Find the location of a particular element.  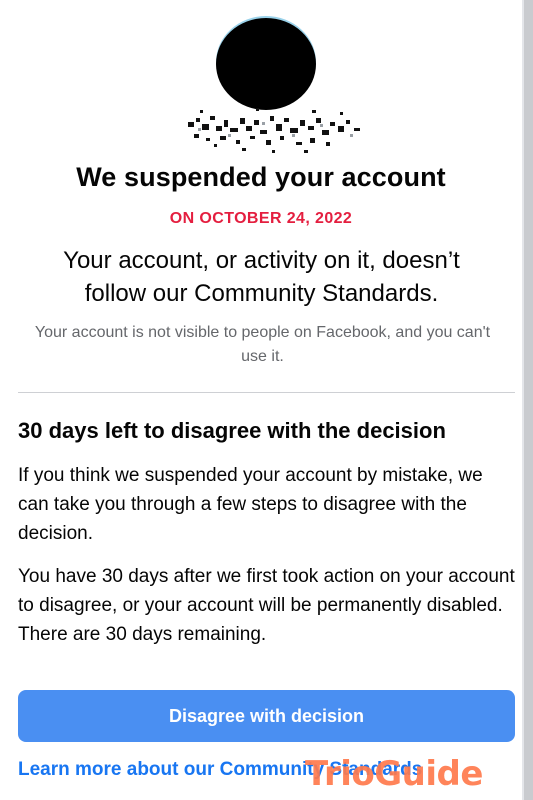

watermark: TrioGuide is located at coordinates (394, 774).